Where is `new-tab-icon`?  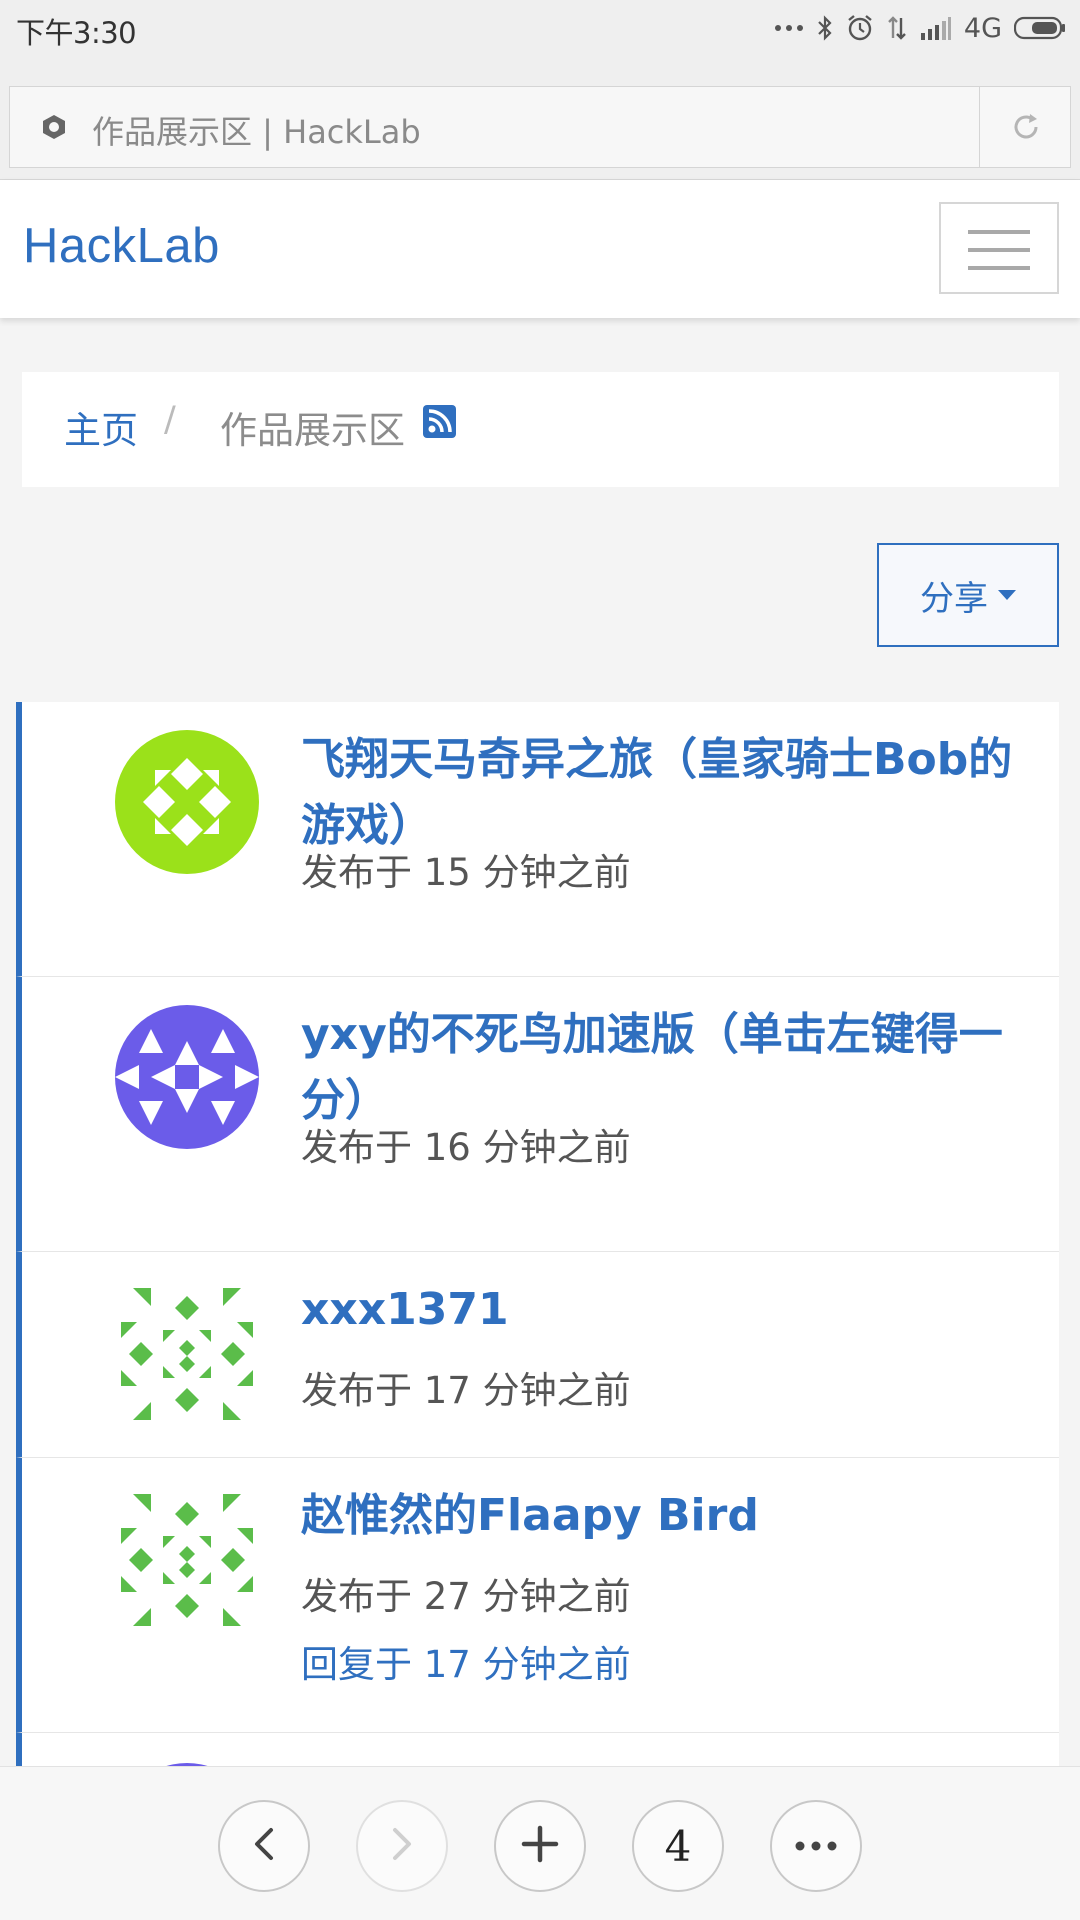 new-tab-icon is located at coordinates (540, 1846).